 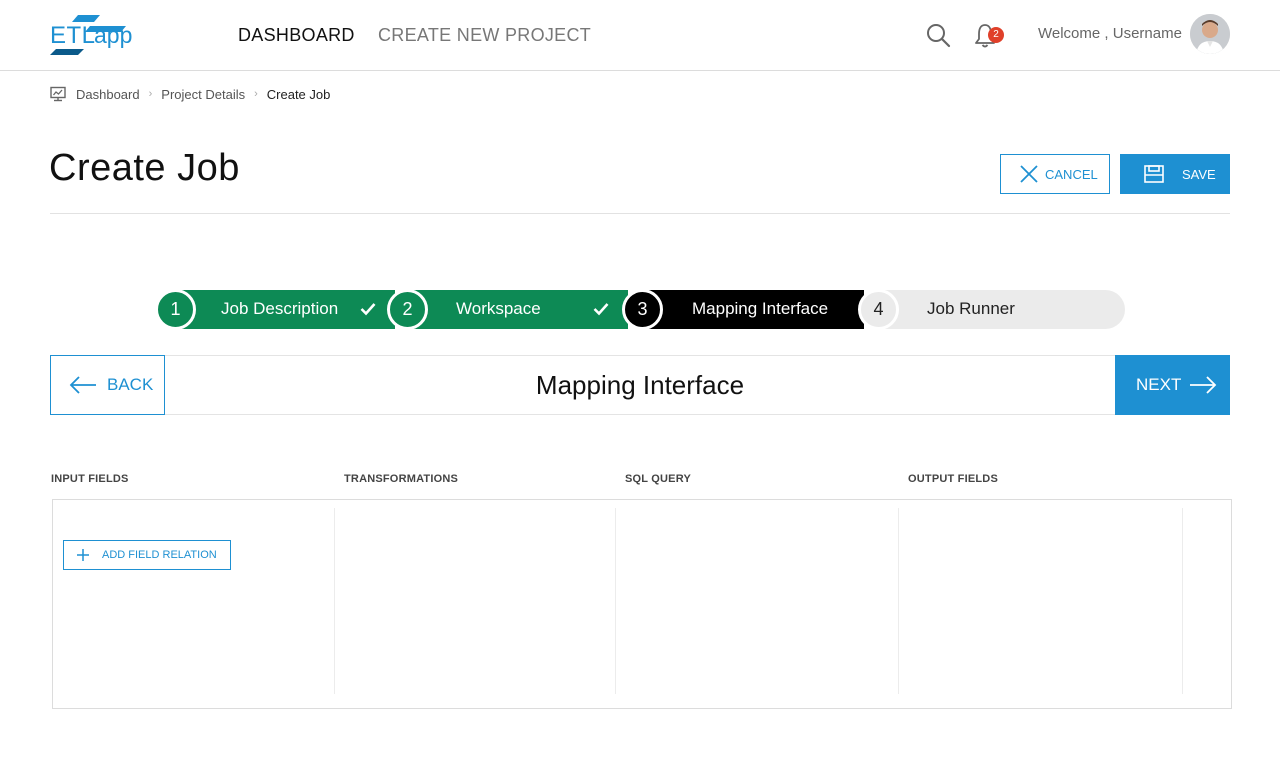 I want to click on step-label: Mapping Interface, so click(x=760, y=308).